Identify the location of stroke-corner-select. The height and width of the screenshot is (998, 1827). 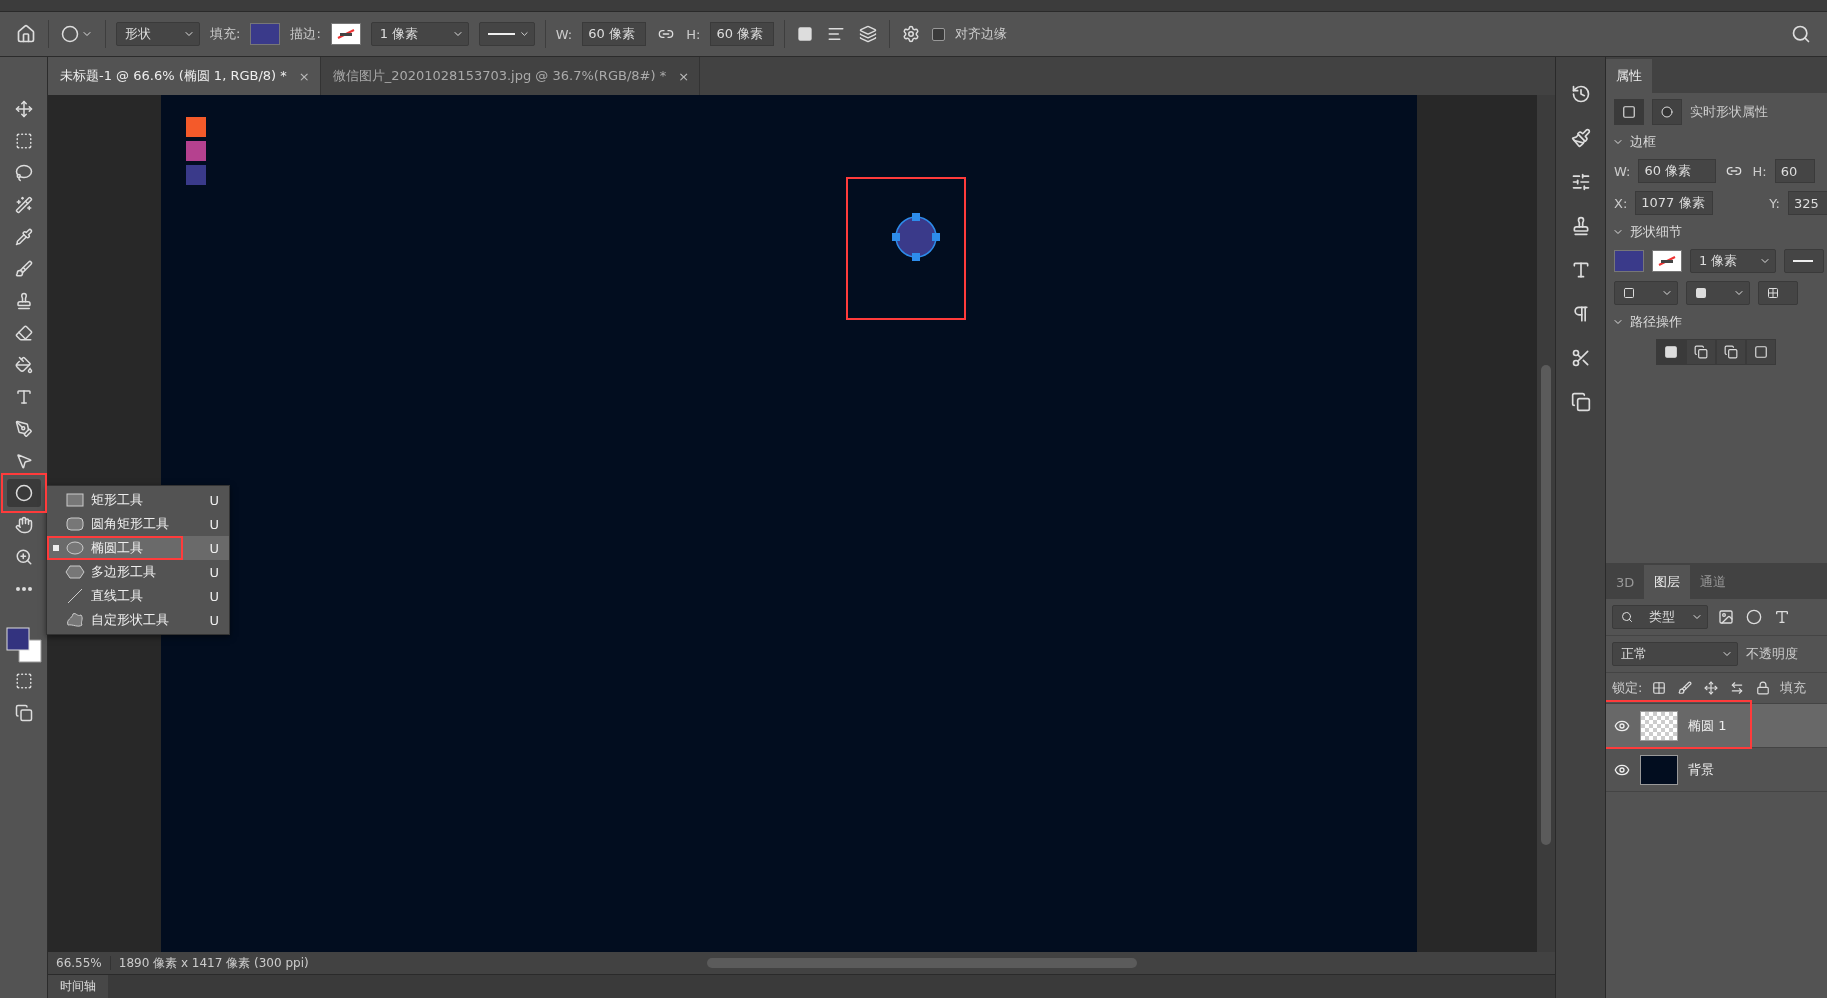
(1778, 293).